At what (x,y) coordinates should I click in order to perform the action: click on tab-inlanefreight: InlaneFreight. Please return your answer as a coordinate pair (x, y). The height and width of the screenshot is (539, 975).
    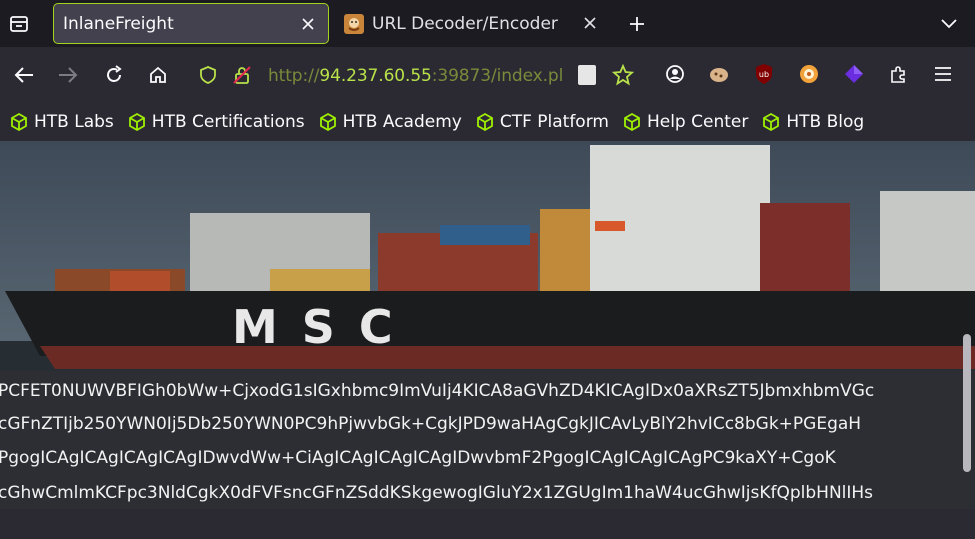
    Looking at the image, I should click on (191, 23).